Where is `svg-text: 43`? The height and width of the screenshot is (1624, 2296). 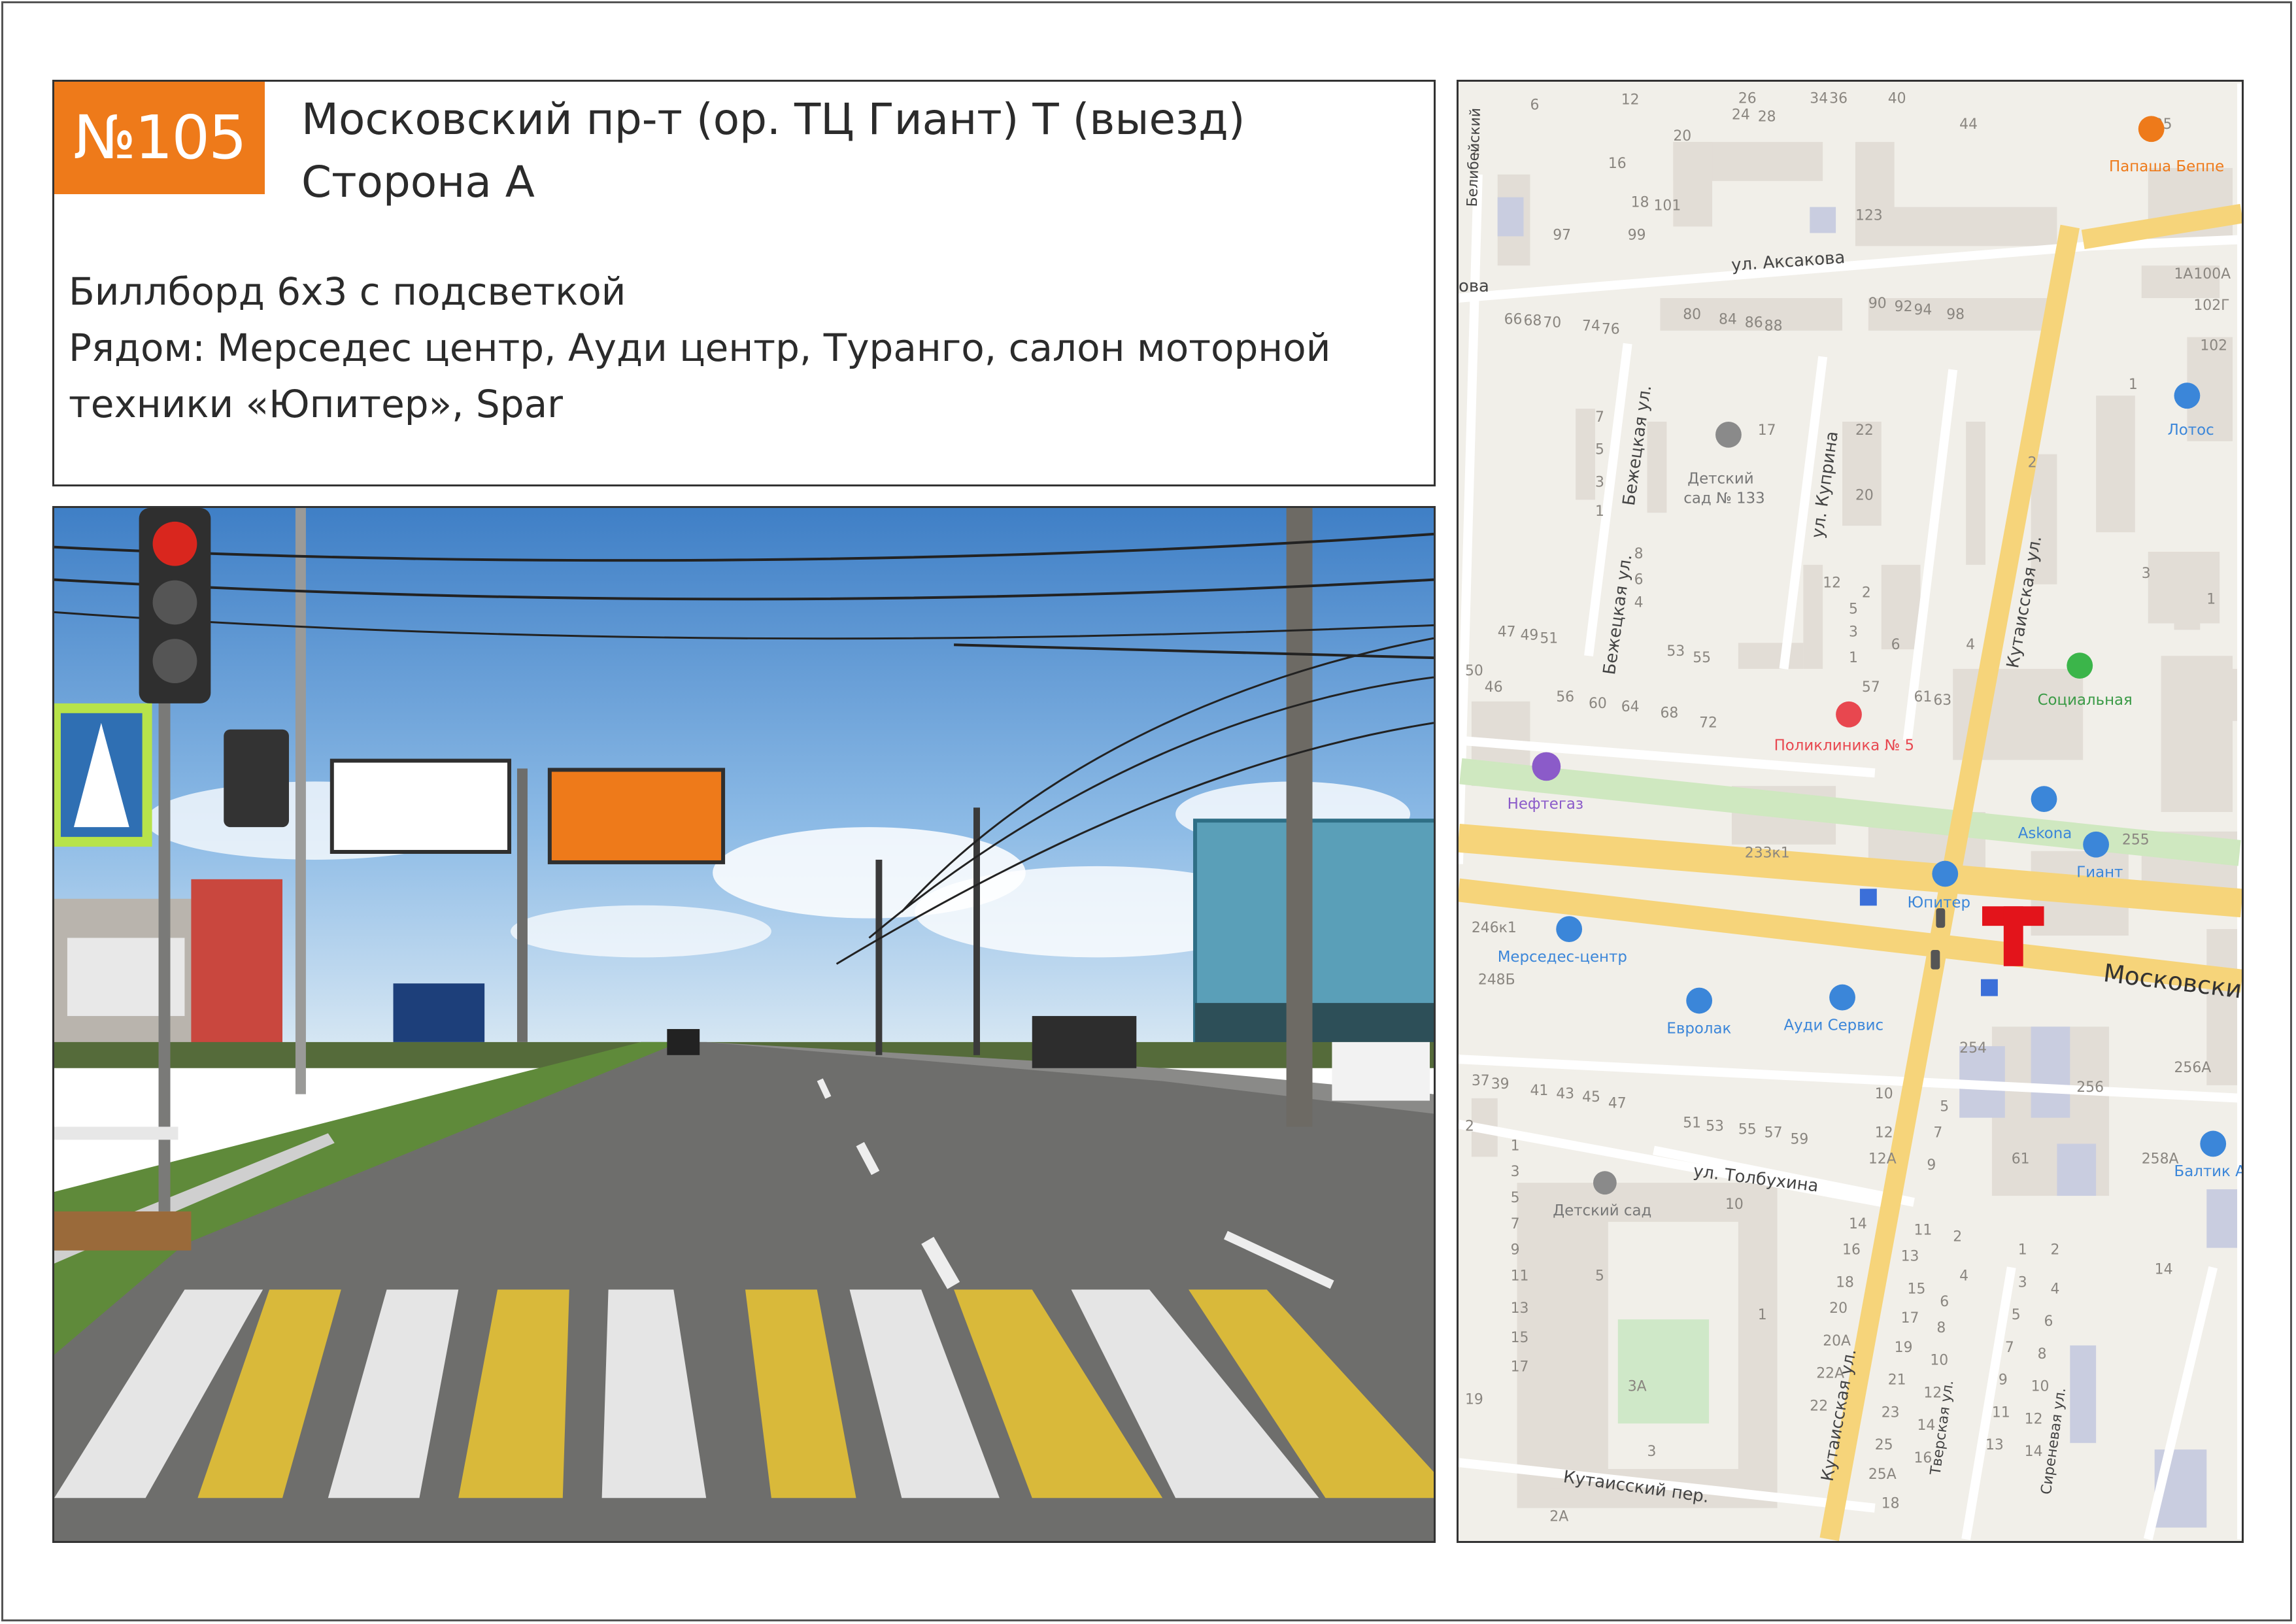 svg-text: 43 is located at coordinates (1565, 1094).